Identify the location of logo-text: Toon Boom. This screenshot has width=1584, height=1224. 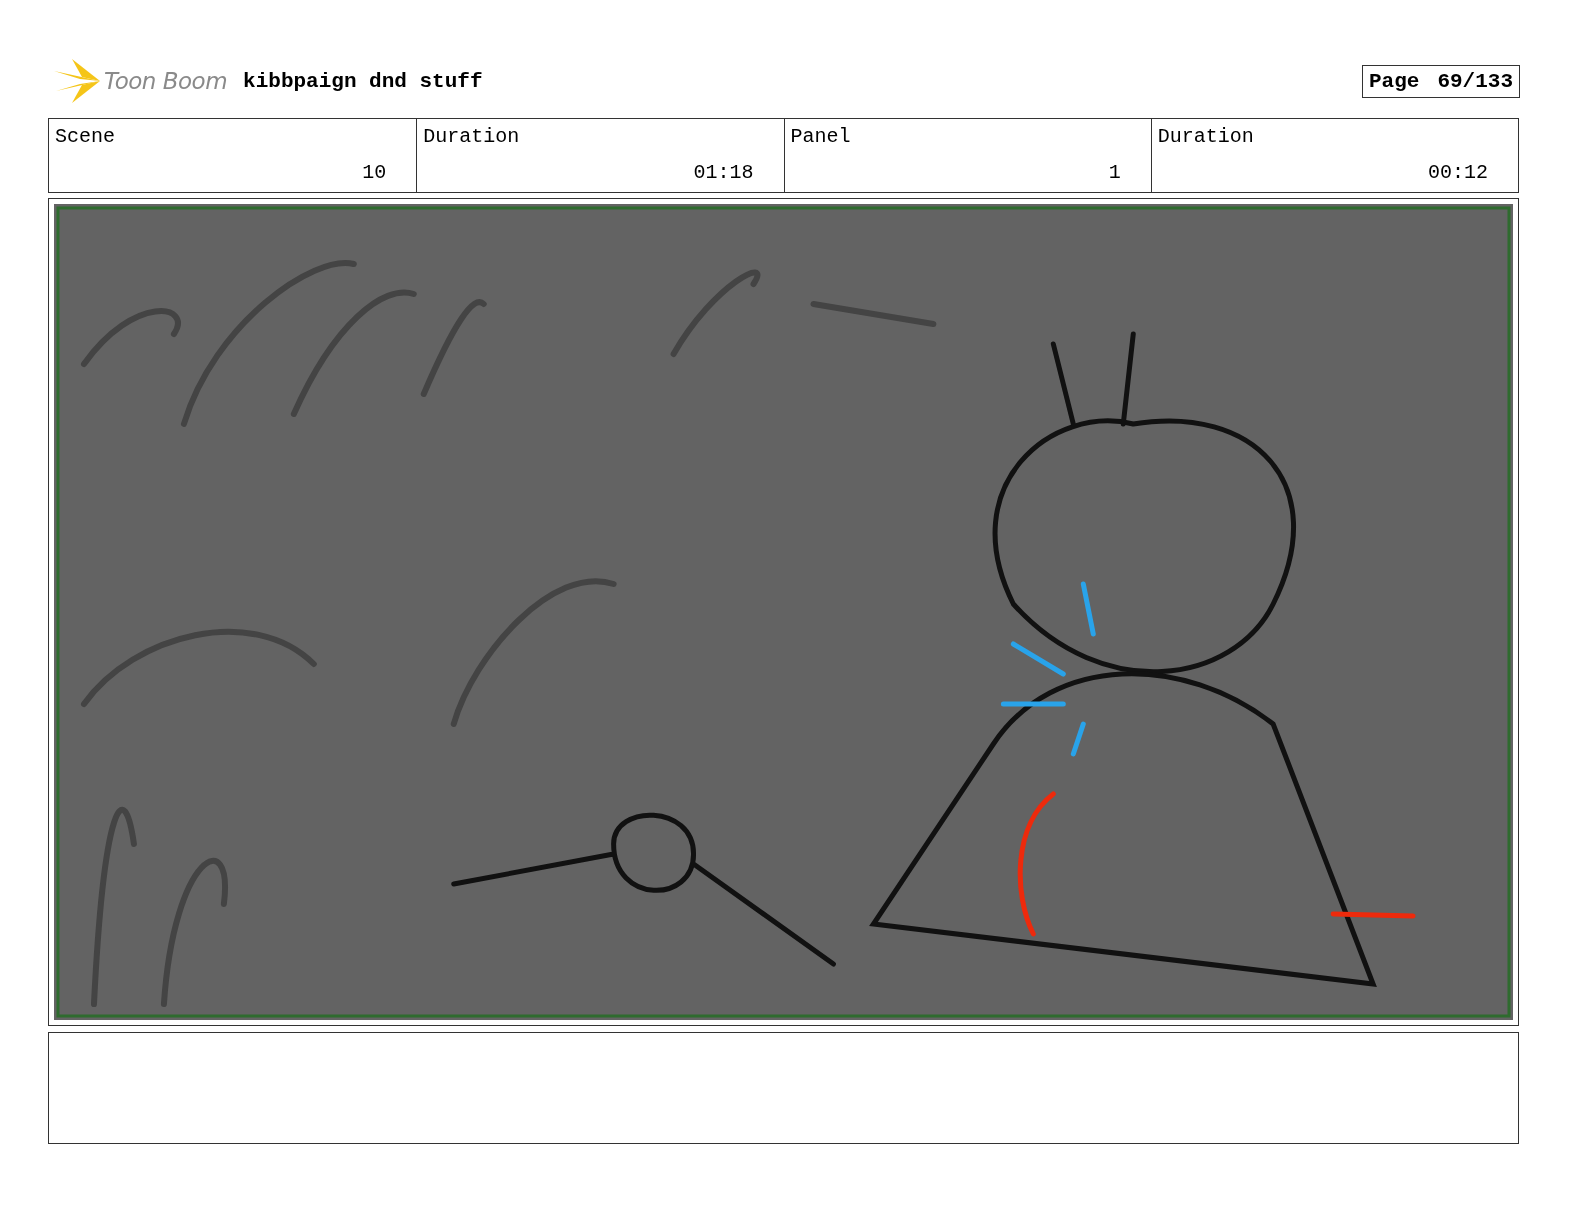
(166, 81).